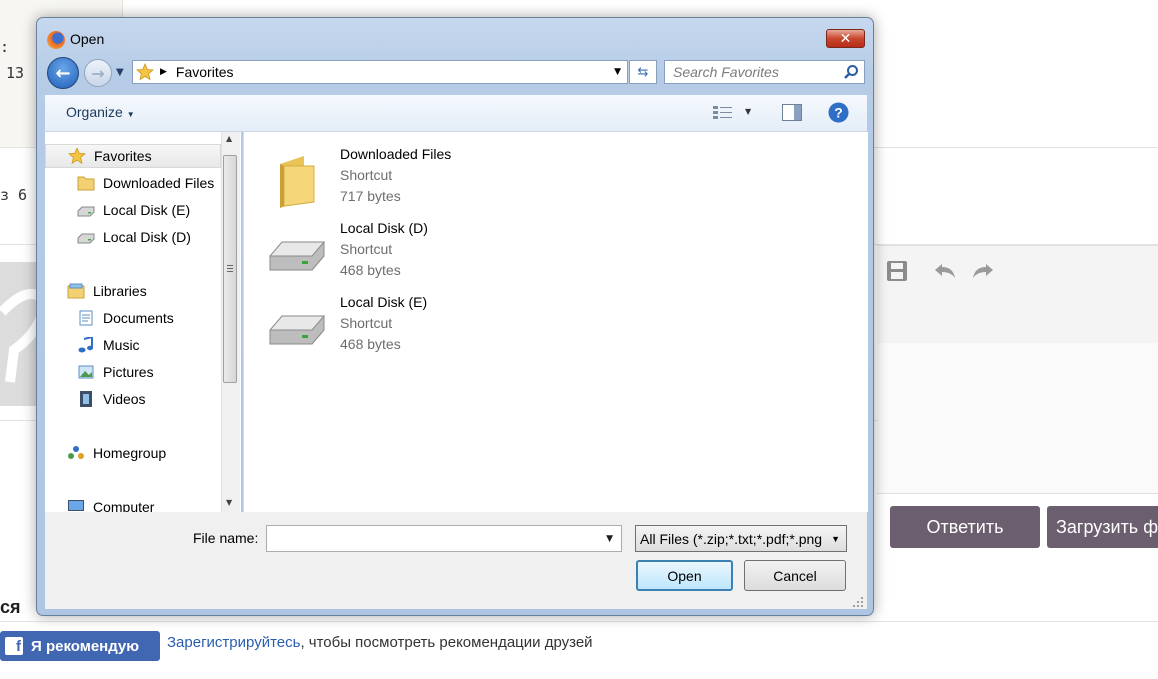 The height and width of the screenshot is (679, 1158). Describe the element at coordinates (945, 271) in the screenshot. I see `undo-icon` at that location.